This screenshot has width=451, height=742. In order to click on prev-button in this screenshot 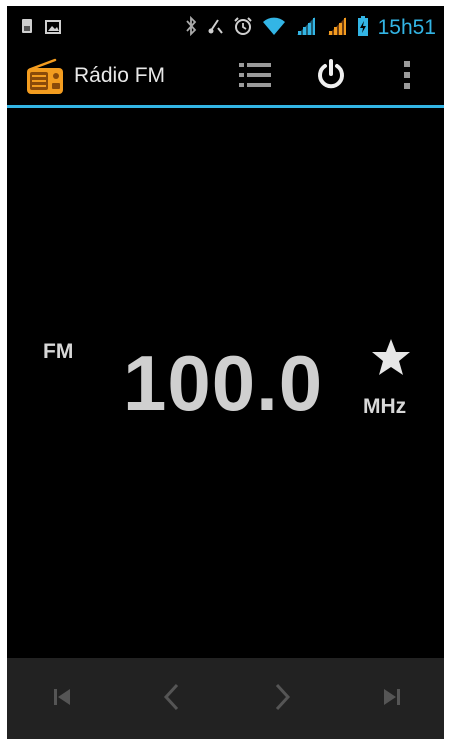, I will do `click(172, 699)`.